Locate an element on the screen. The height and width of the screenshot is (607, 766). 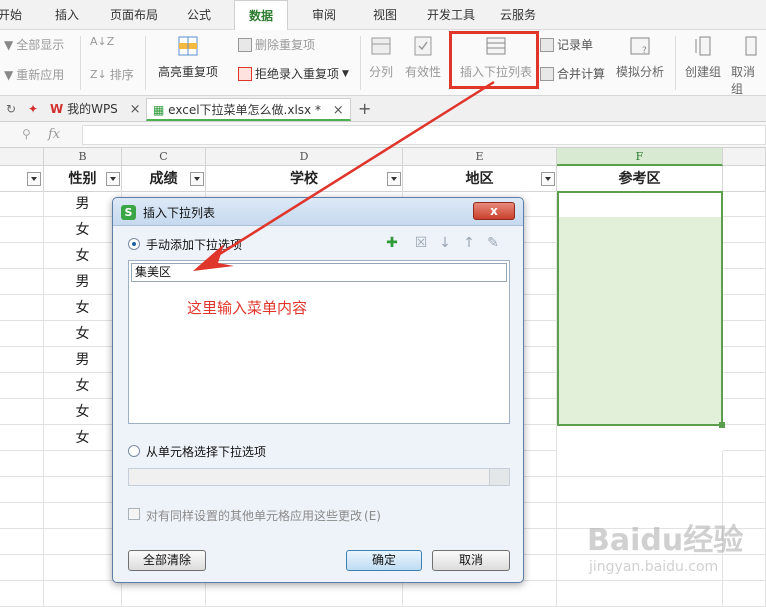
delete-item-icon: ☒ is located at coordinates (421, 243).